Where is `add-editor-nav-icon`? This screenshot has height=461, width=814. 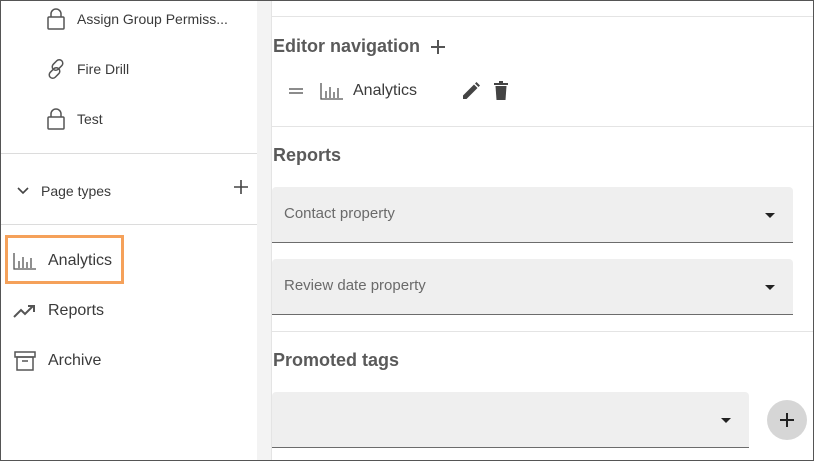 add-editor-nav-icon is located at coordinates (438, 47).